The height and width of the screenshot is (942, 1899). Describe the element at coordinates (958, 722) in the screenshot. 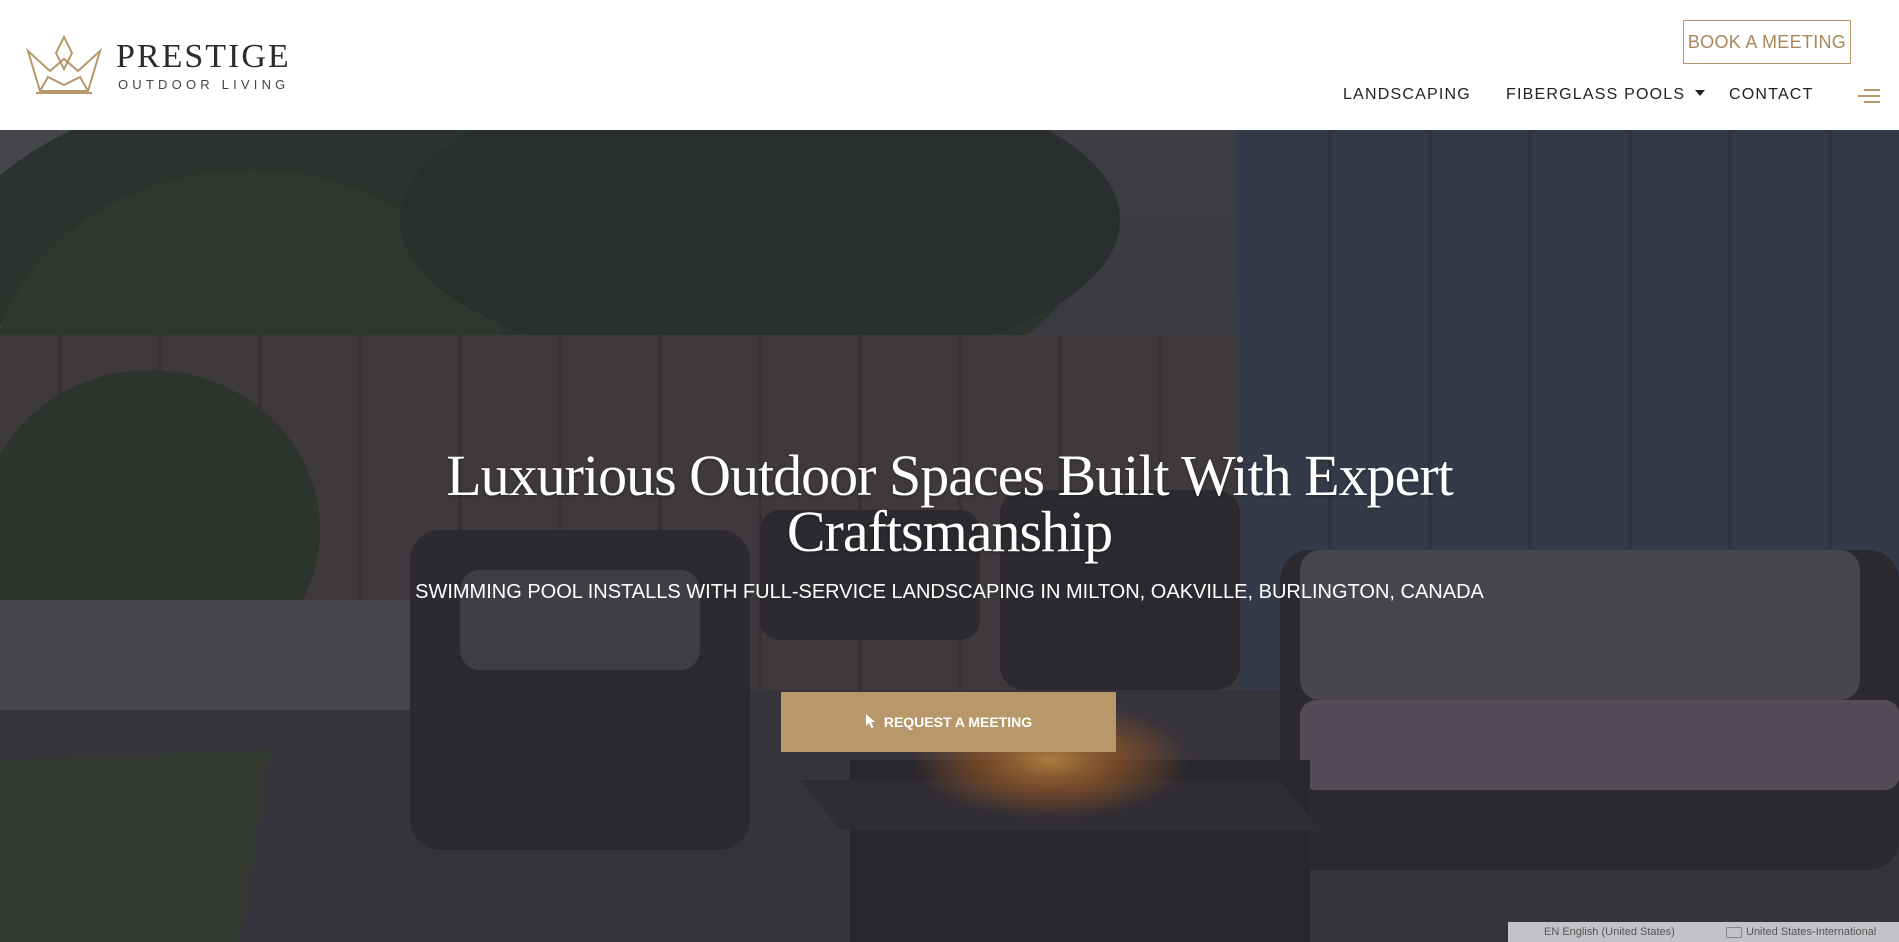

I see `request-meeting-label: REQUEST A MEETING` at that location.